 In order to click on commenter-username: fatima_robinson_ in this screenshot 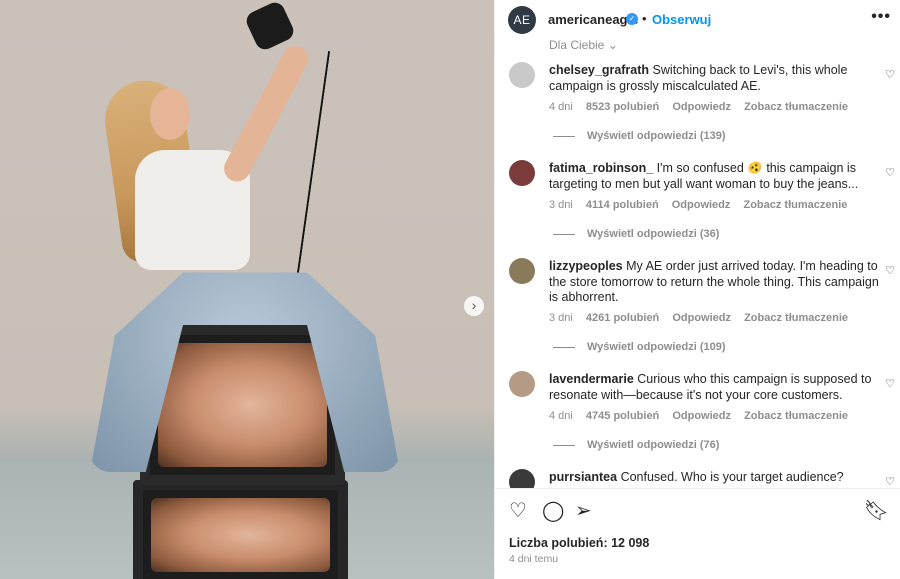, I will do `click(601, 168)`.